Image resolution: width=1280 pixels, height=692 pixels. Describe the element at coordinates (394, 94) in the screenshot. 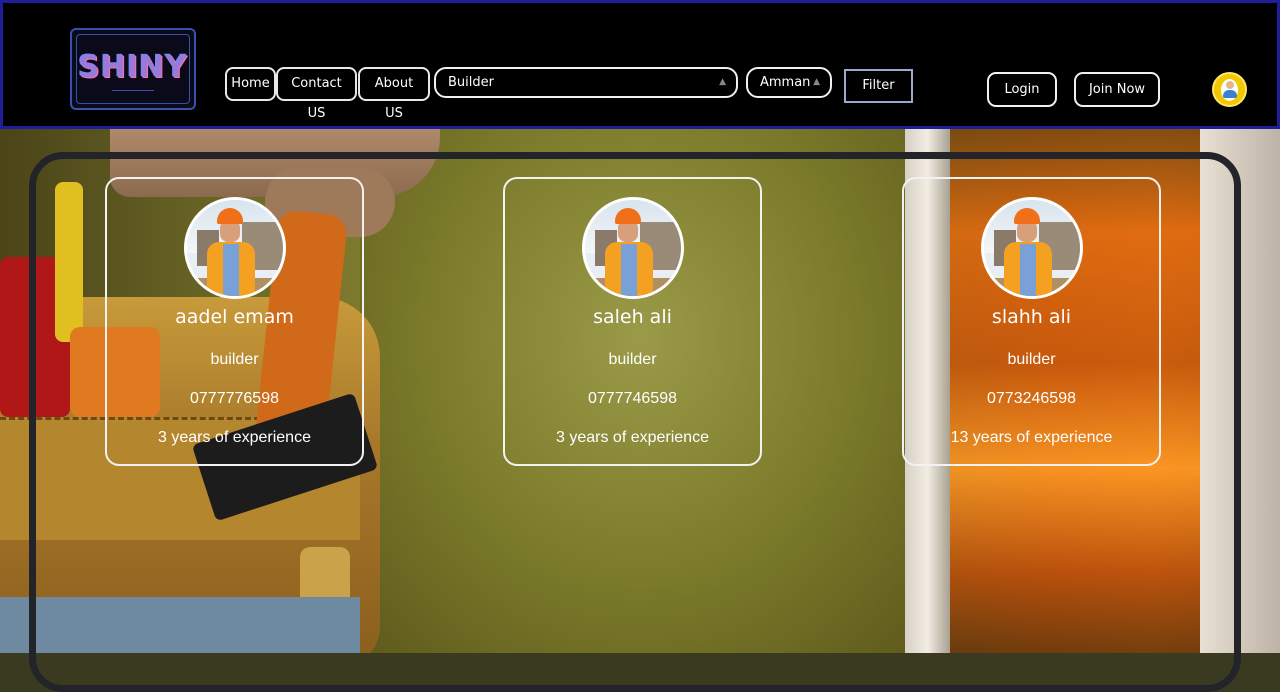

I see `nav-about-button: About US` at that location.